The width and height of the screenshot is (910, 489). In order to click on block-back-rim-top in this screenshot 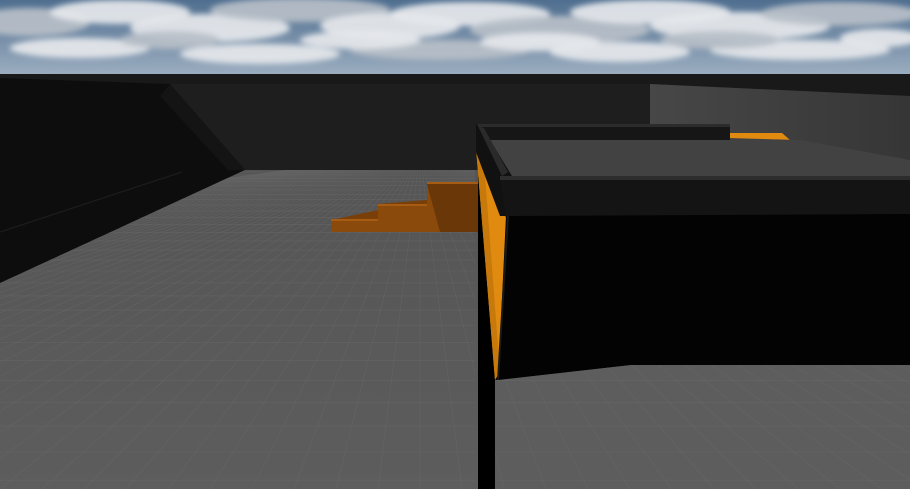, I will do `click(604, 125)`.